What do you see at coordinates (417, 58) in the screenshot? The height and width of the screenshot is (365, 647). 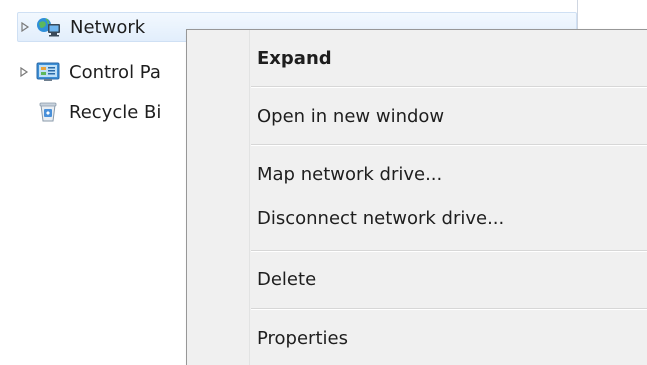 I see `menu-item-expand: Expand` at bounding box center [417, 58].